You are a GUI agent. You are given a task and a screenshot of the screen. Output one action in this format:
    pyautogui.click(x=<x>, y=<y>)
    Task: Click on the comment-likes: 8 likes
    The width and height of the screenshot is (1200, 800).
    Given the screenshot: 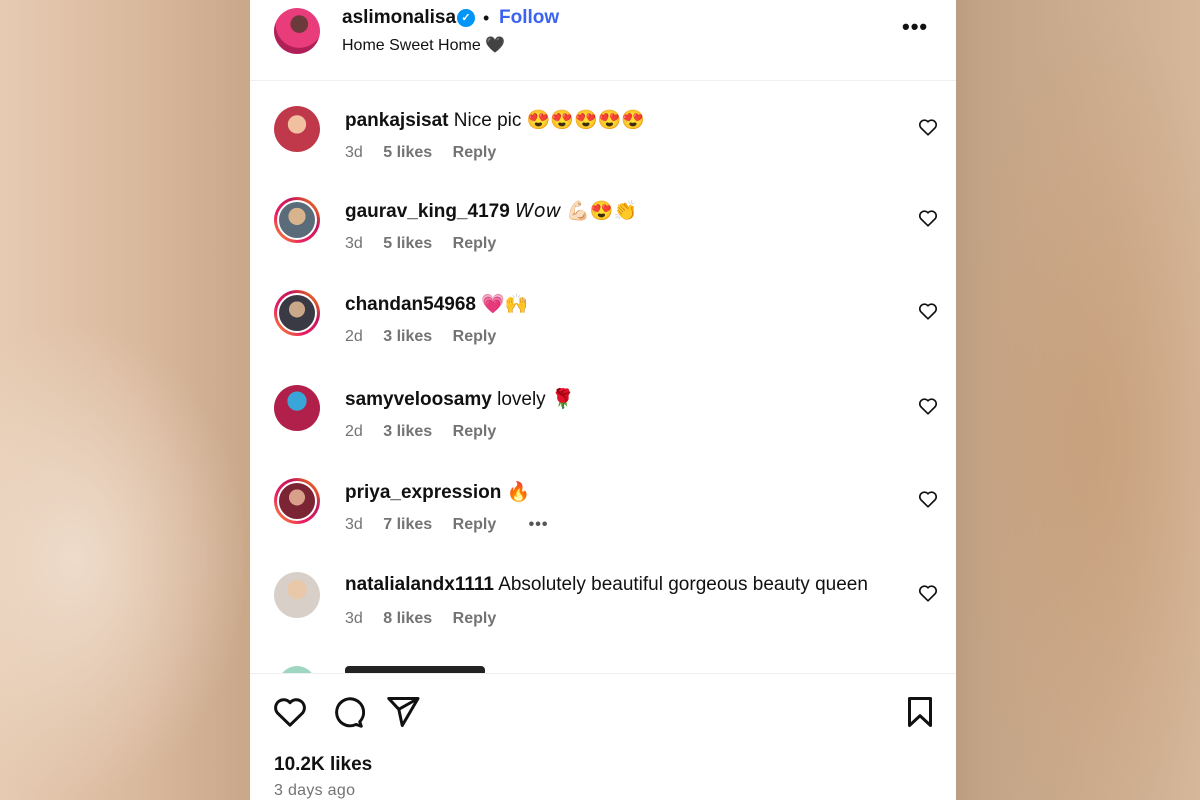 What is the action you would take?
    pyautogui.click(x=407, y=618)
    